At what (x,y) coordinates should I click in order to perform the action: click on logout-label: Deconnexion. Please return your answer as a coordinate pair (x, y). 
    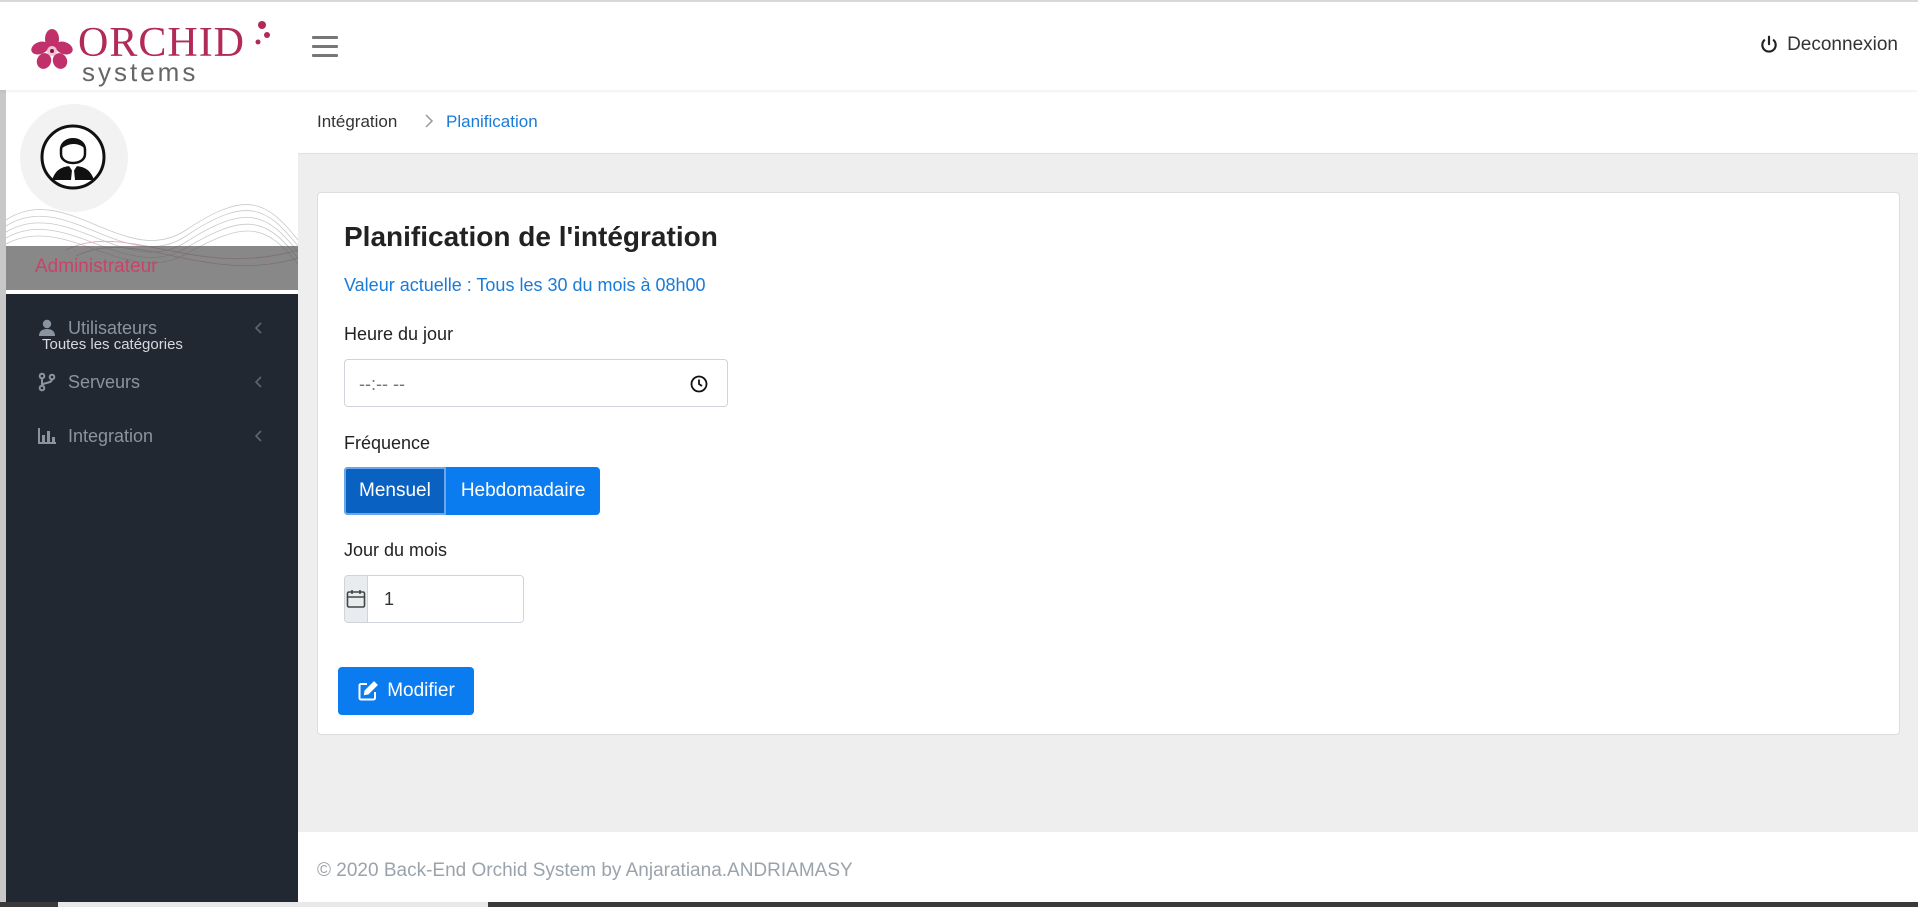
    Looking at the image, I should click on (1842, 44).